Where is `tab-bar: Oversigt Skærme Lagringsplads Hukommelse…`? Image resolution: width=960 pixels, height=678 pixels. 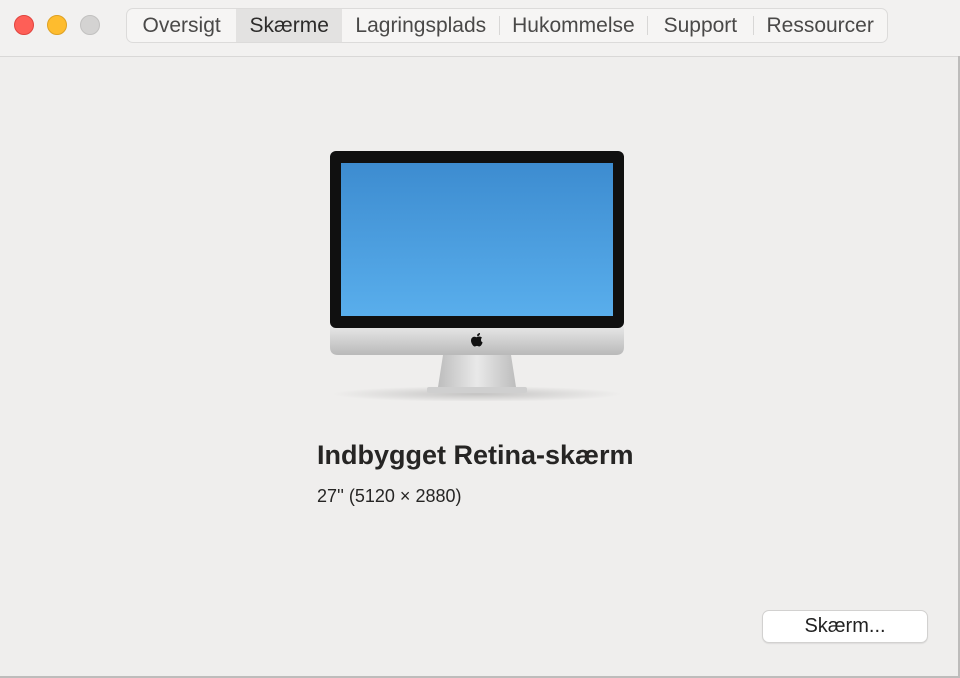 tab-bar: Oversigt Skærme Lagringsplads Hukommelse… is located at coordinates (507, 25).